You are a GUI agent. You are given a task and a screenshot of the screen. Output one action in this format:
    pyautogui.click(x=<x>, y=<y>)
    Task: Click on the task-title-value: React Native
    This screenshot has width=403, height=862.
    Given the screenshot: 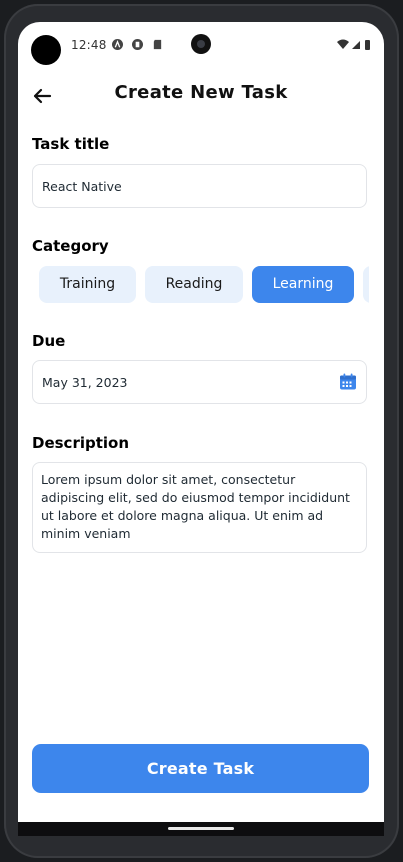 What is the action you would take?
    pyautogui.click(x=82, y=186)
    